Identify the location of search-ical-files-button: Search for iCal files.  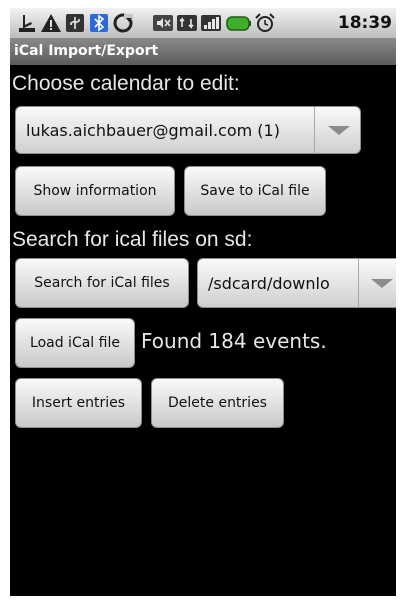
(102, 283).